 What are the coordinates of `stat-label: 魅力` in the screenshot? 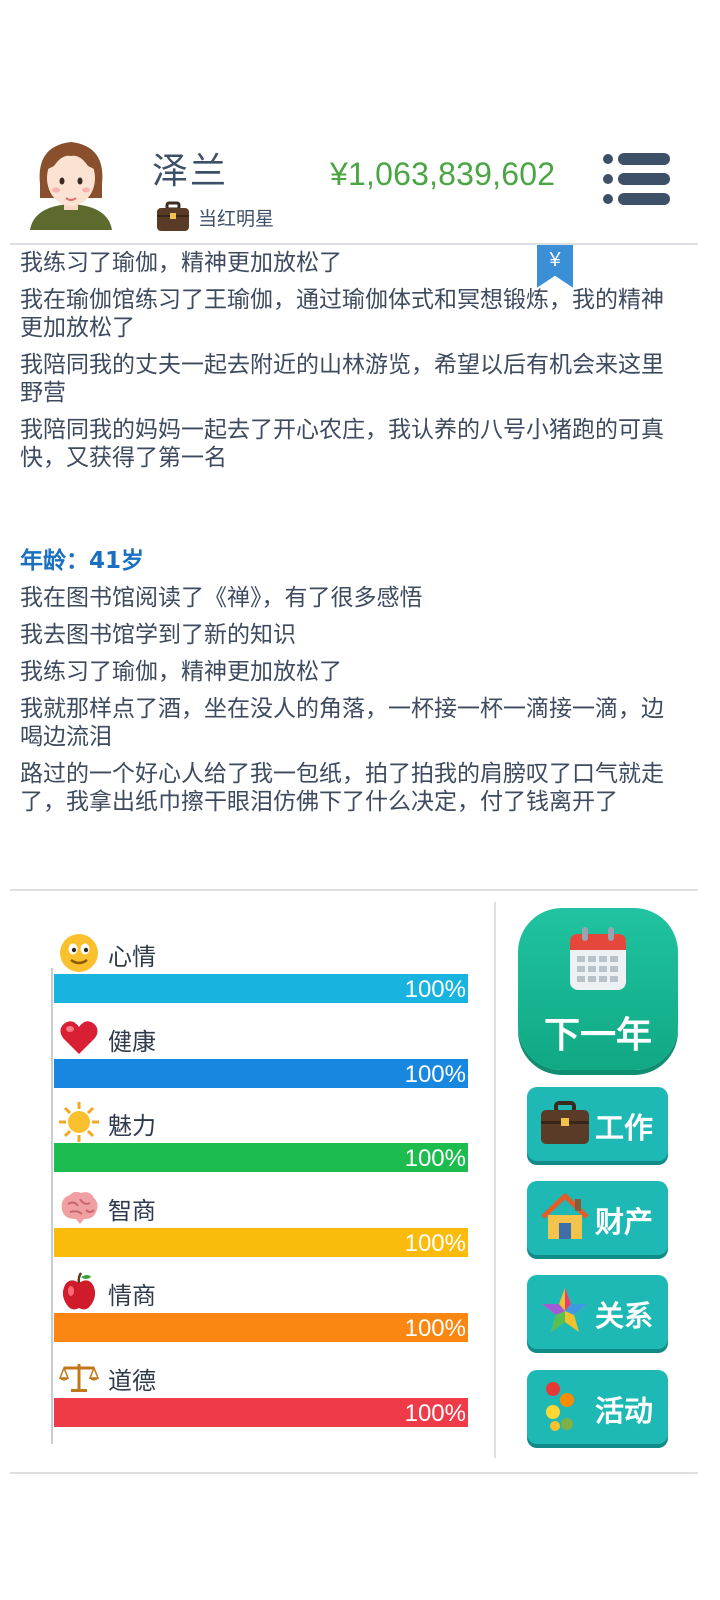 It's located at (132, 1126).